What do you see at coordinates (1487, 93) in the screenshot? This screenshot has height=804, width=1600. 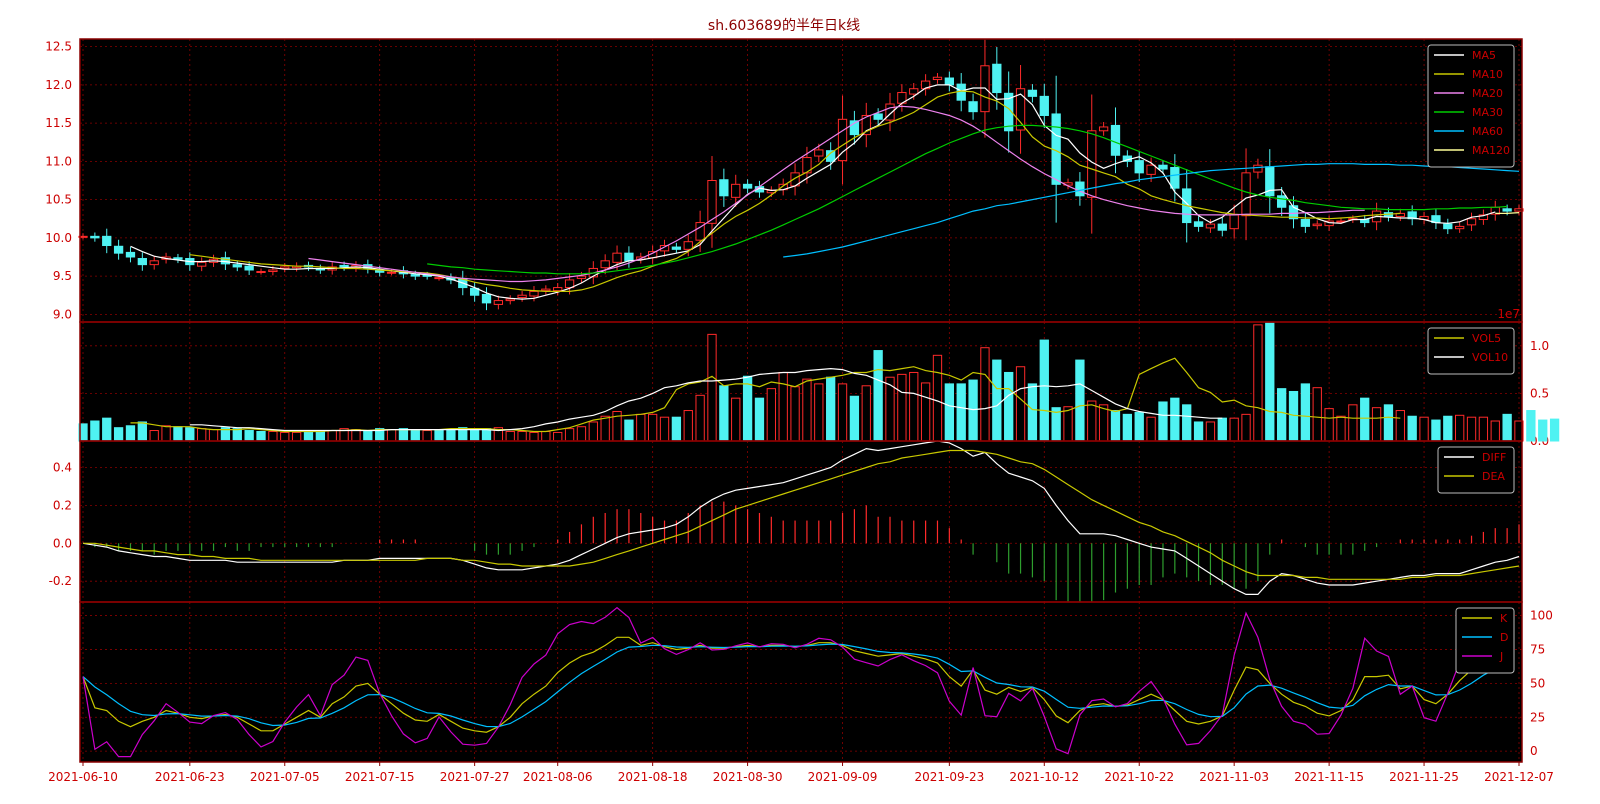 I see `legend-label: MA20` at bounding box center [1487, 93].